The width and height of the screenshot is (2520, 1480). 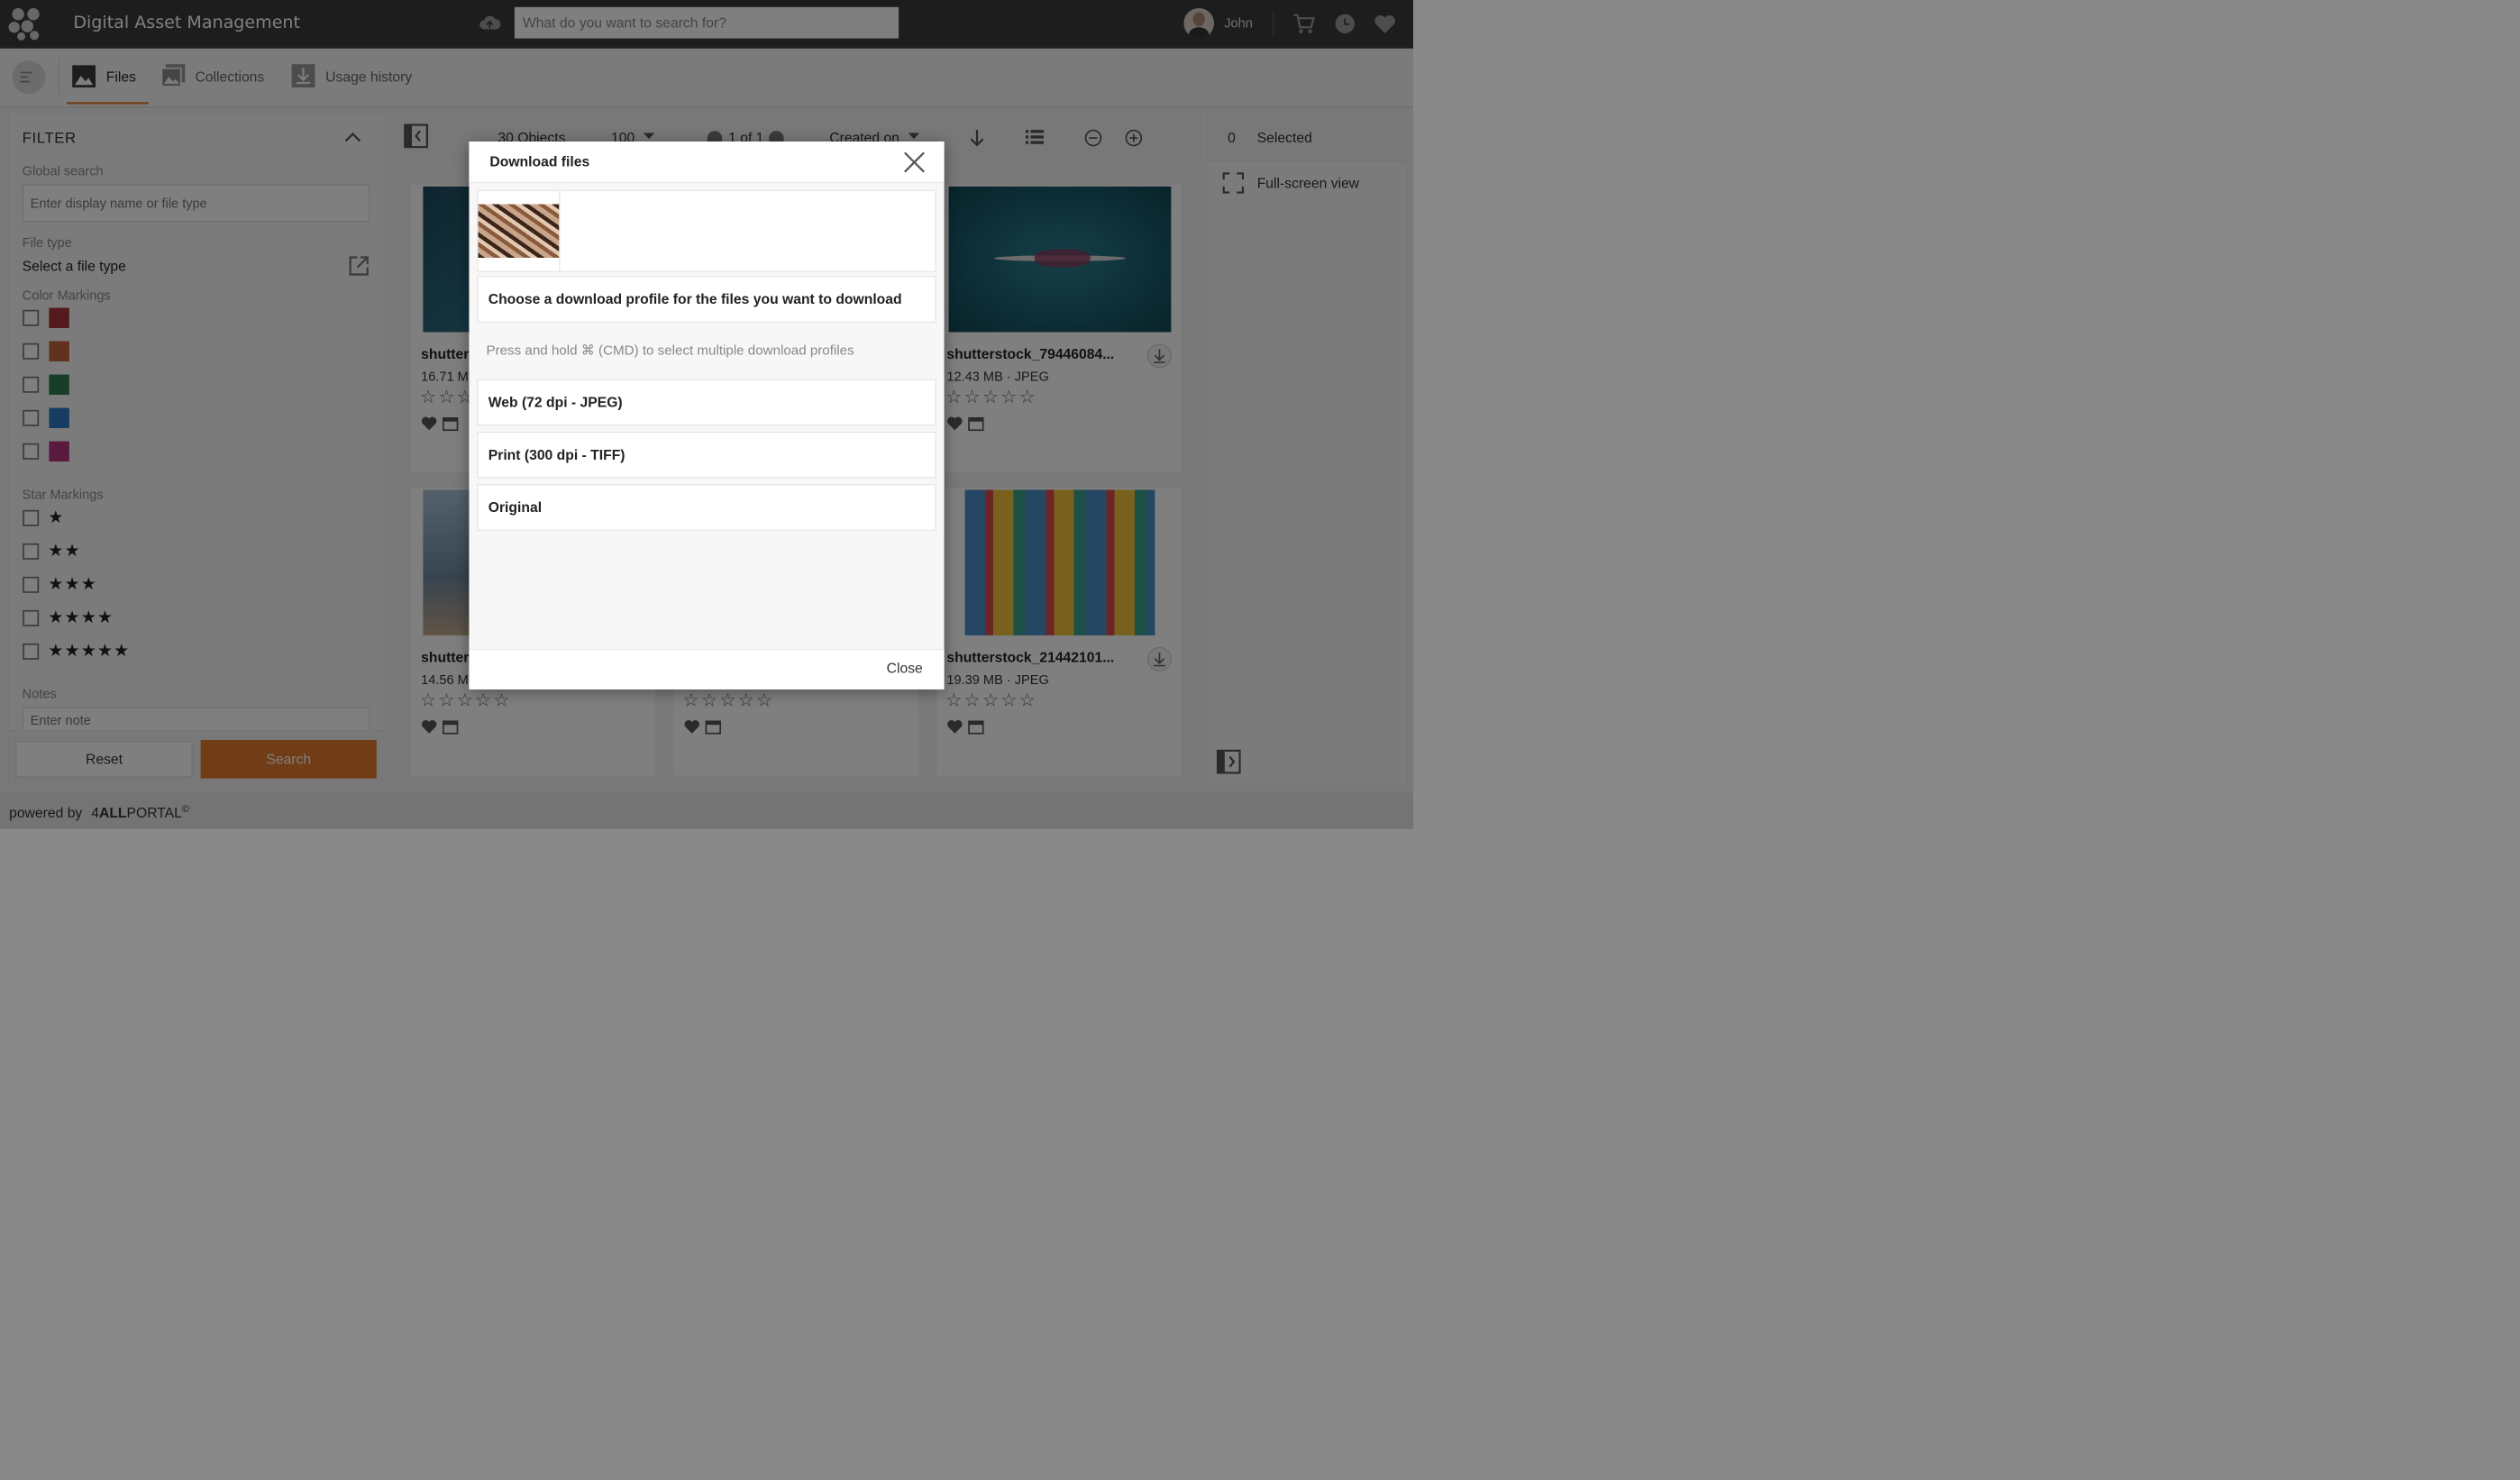 What do you see at coordinates (905, 668) in the screenshot?
I see `close-button: Close` at bounding box center [905, 668].